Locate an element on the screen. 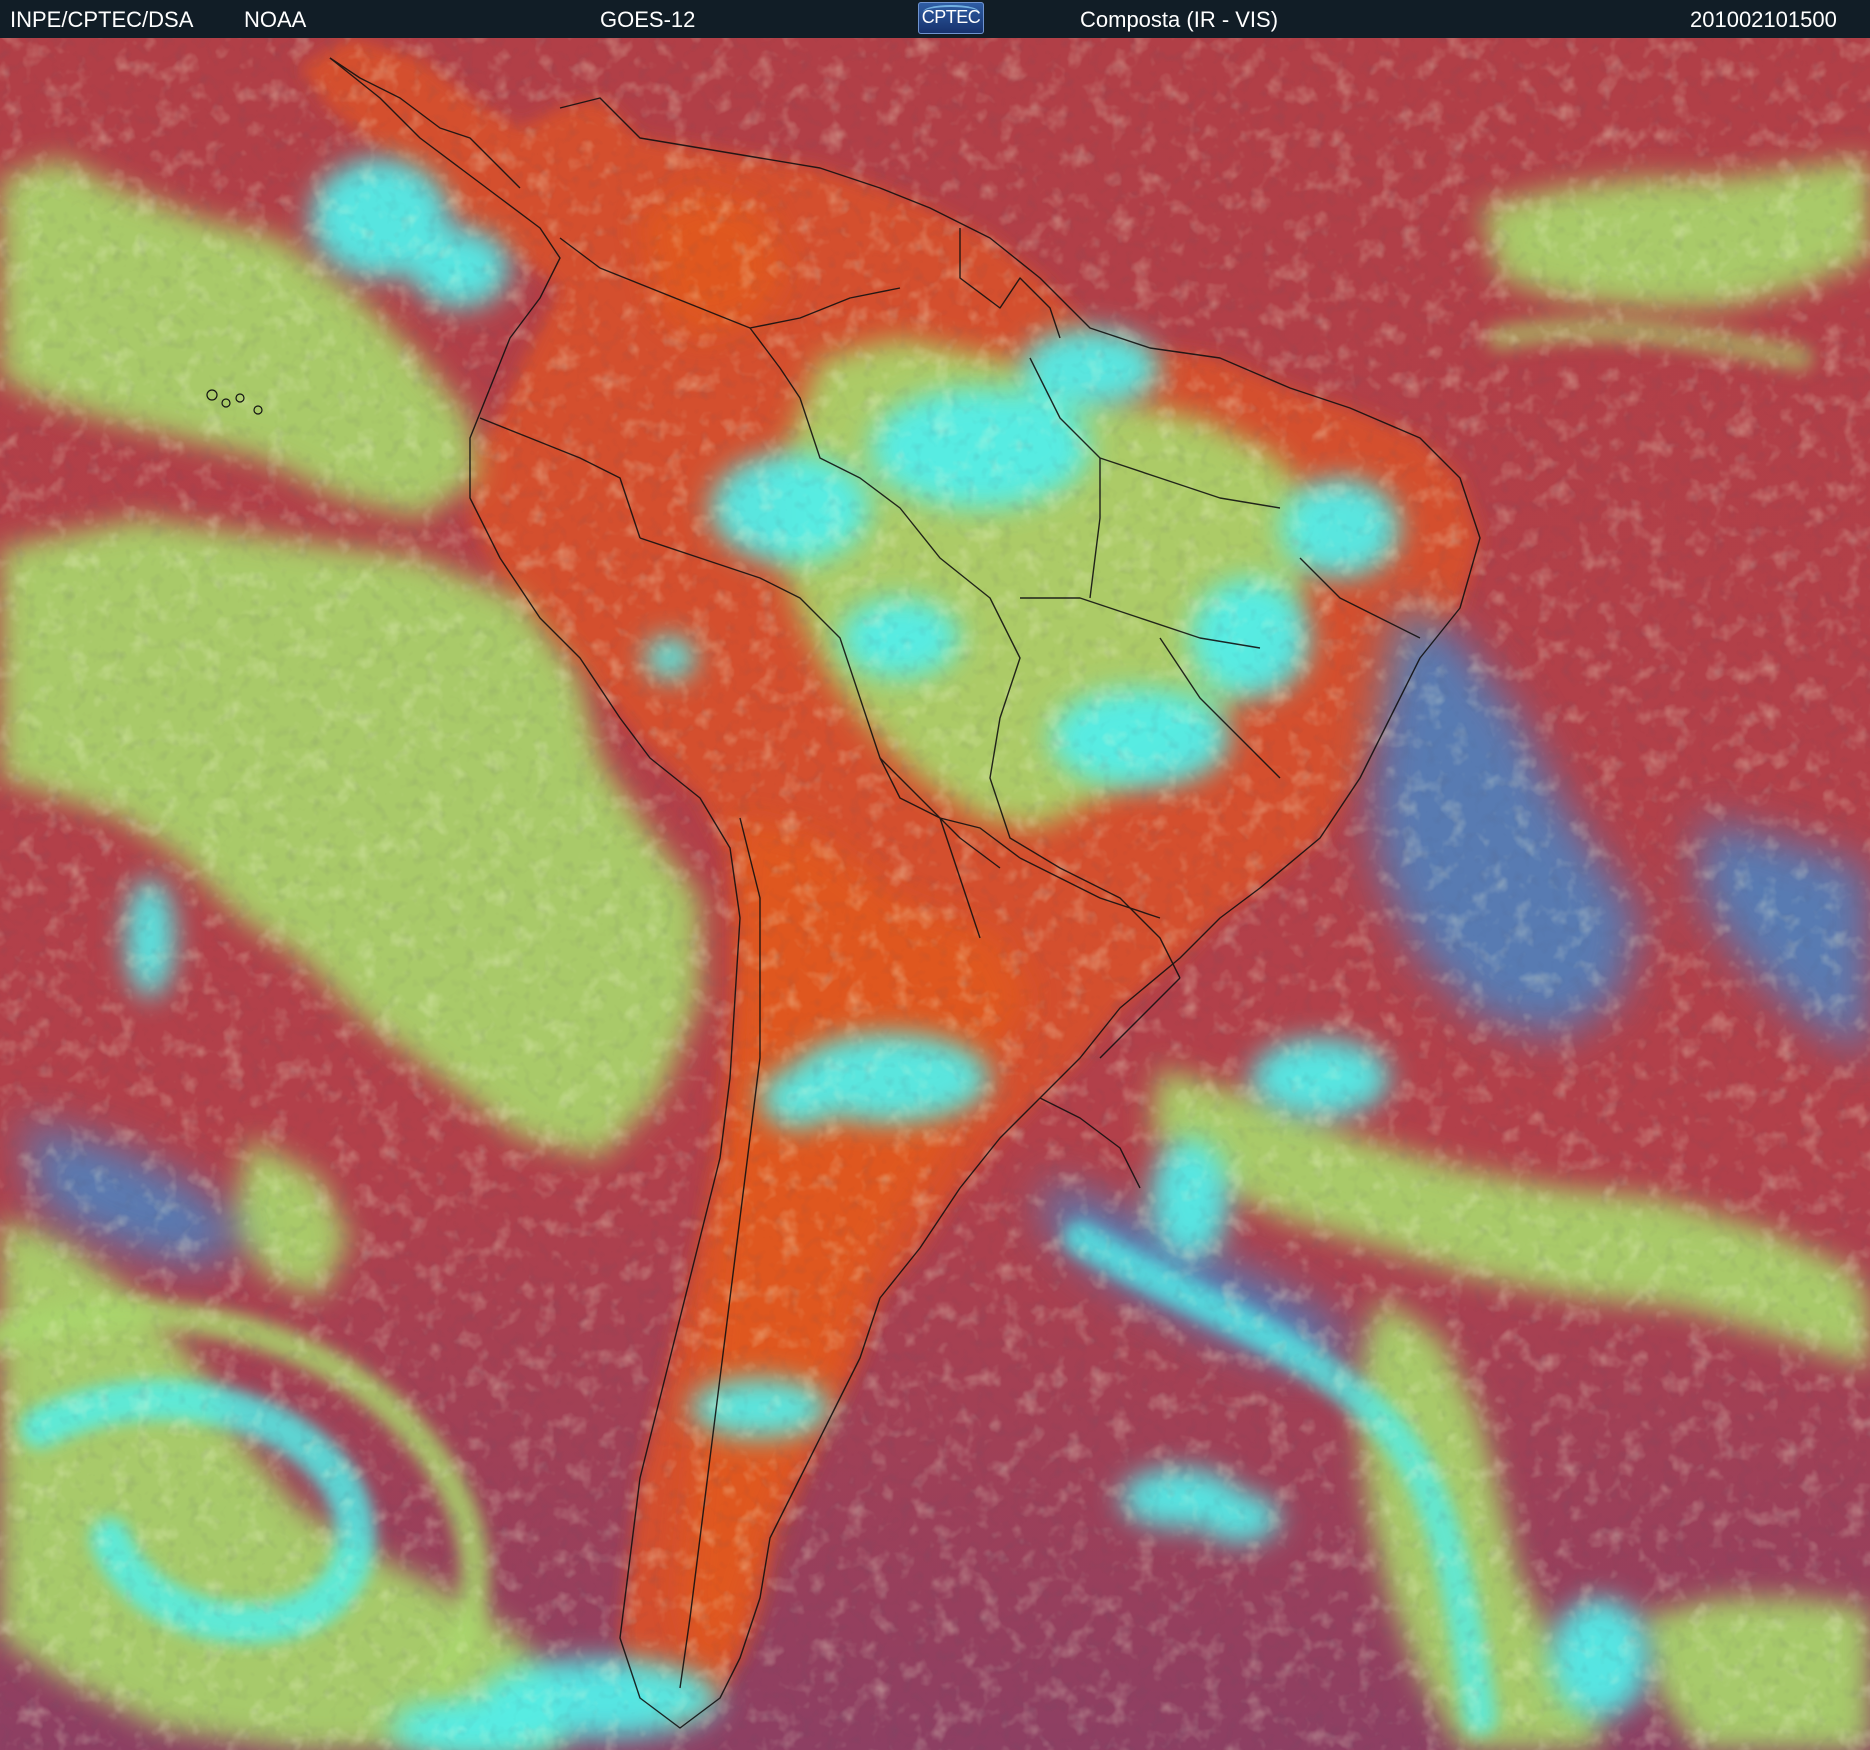 This screenshot has width=1870, height=1750. satellite-label: GOES-12 is located at coordinates (648, 19).